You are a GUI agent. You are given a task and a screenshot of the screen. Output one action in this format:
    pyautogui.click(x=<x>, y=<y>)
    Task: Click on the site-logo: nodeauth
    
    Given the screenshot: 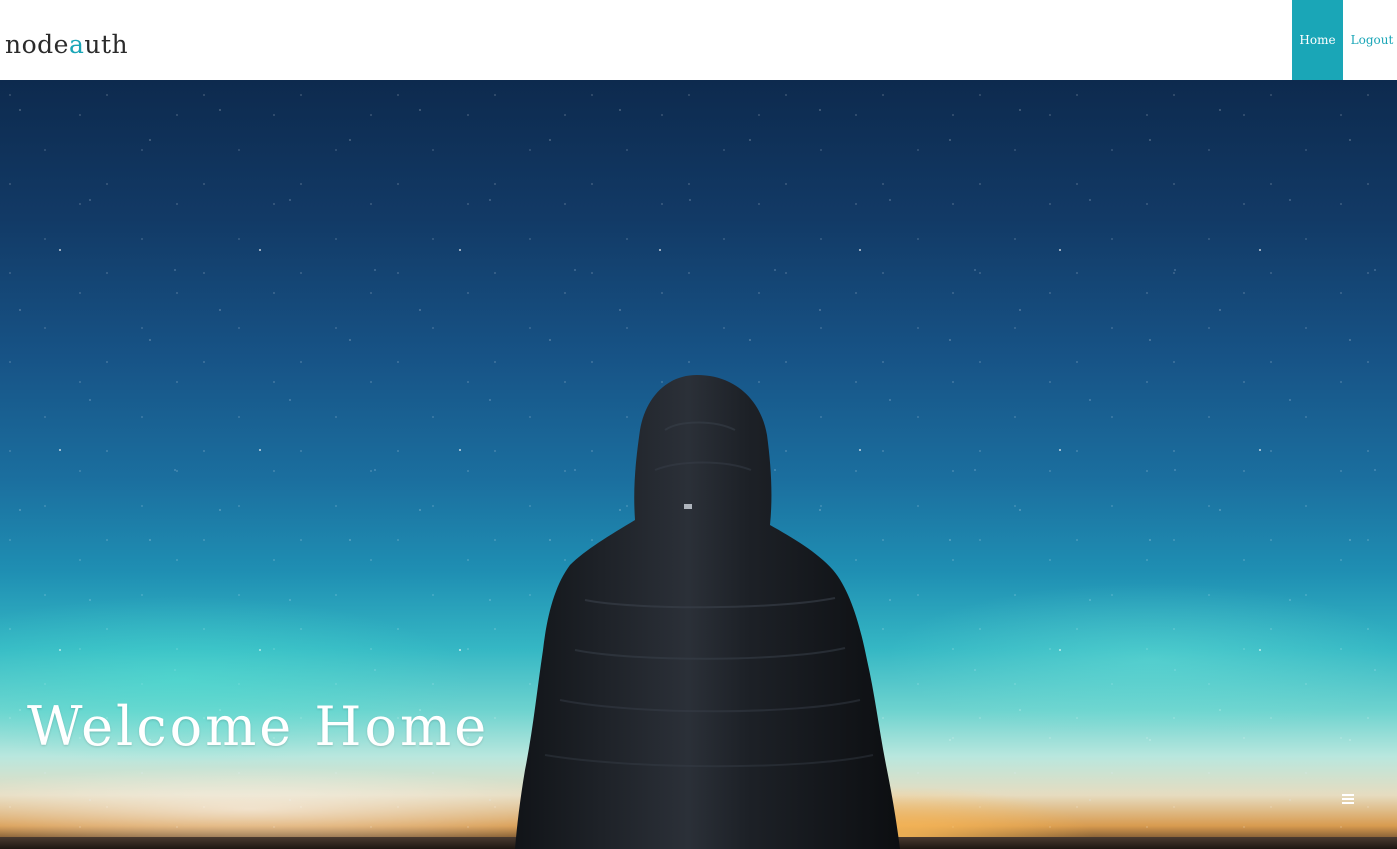 What is the action you would take?
    pyautogui.click(x=66, y=45)
    